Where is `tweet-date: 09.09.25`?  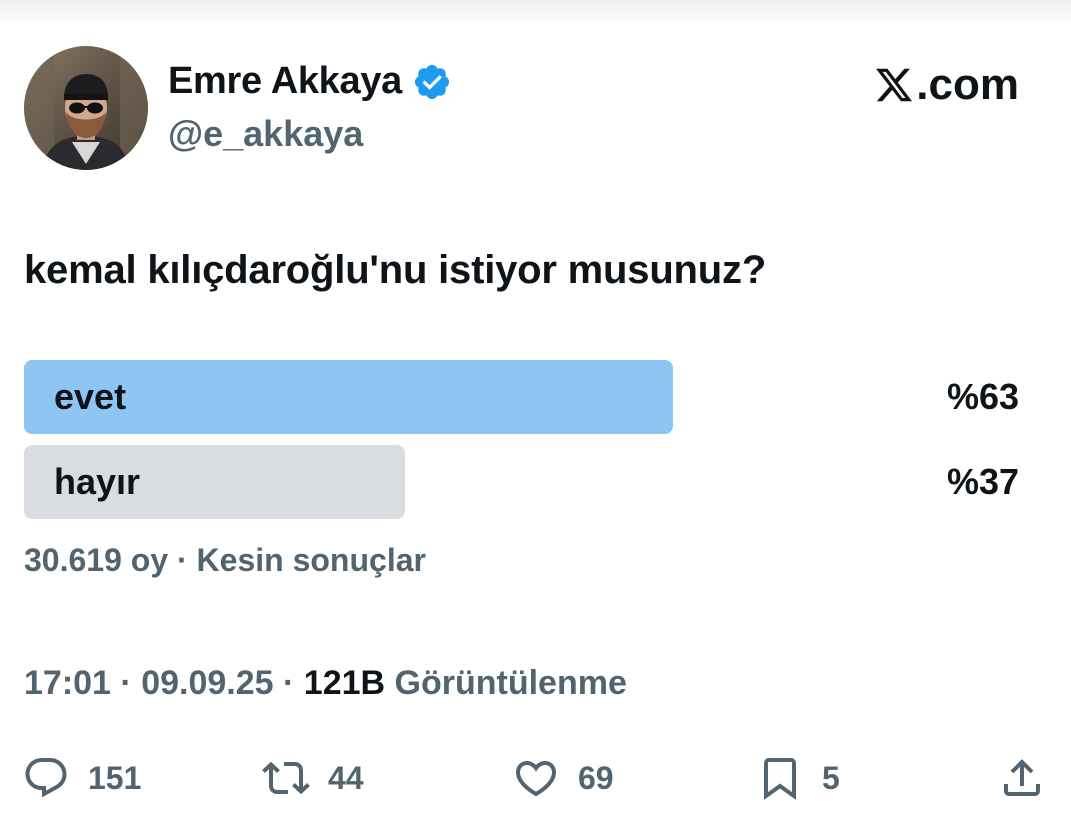 tweet-date: 09.09.25 is located at coordinates (207, 683).